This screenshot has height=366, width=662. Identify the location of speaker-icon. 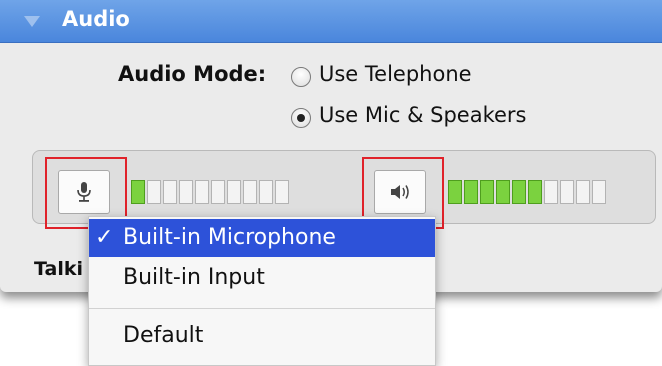
(400, 192).